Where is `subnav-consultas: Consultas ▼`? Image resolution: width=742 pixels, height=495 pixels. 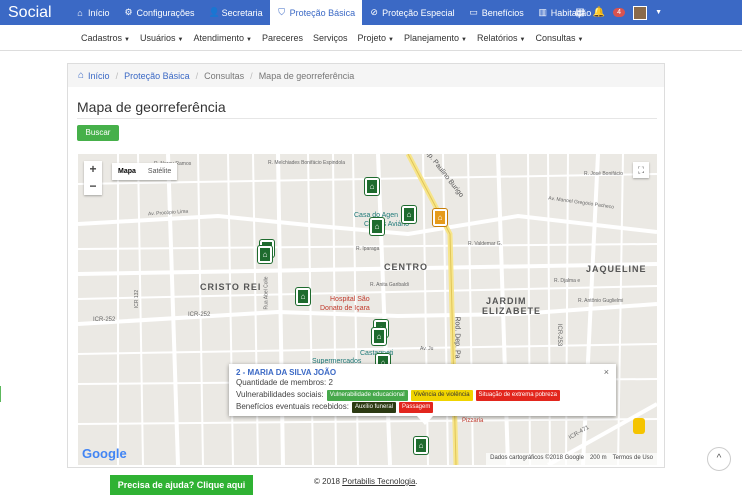 subnav-consultas: Consultas ▼ is located at coordinates (559, 38).